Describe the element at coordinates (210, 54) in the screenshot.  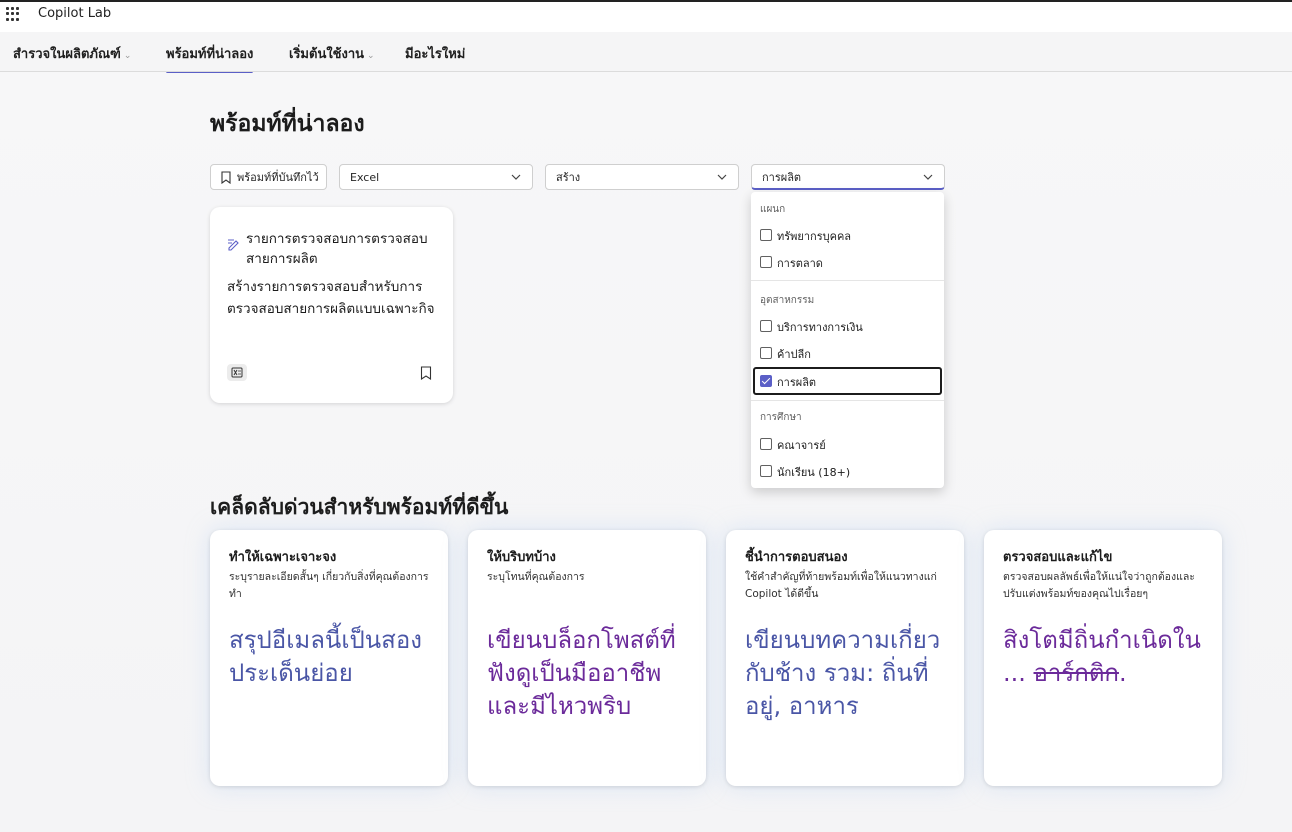
I see `nav-prompts-label: พร้อมท์ที่น่าลอง` at that location.